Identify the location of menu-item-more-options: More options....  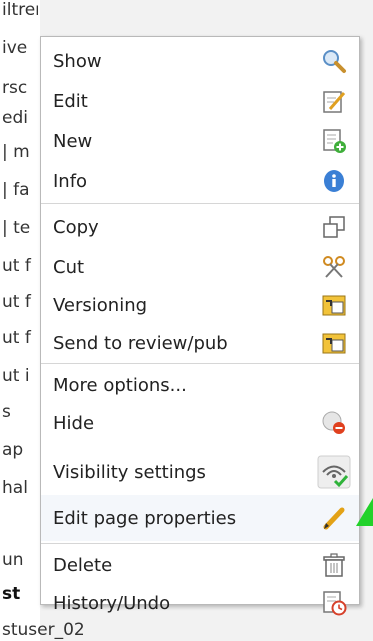
(200, 385).